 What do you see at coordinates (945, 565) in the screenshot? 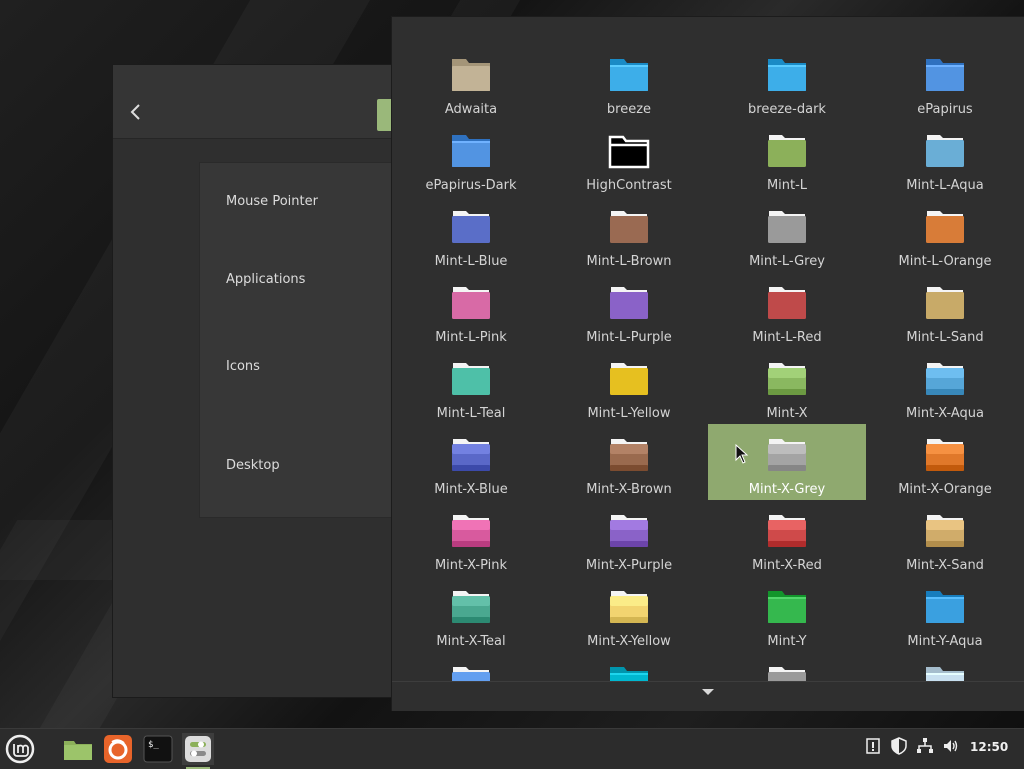
I see `icon-theme-label: Mint-X-Sand` at bounding box center [945, 565].